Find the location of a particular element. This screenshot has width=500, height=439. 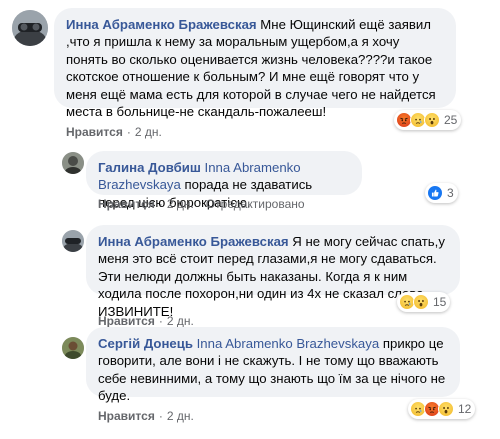

reaction-summary: 15 is located at coordinates (424, 302).